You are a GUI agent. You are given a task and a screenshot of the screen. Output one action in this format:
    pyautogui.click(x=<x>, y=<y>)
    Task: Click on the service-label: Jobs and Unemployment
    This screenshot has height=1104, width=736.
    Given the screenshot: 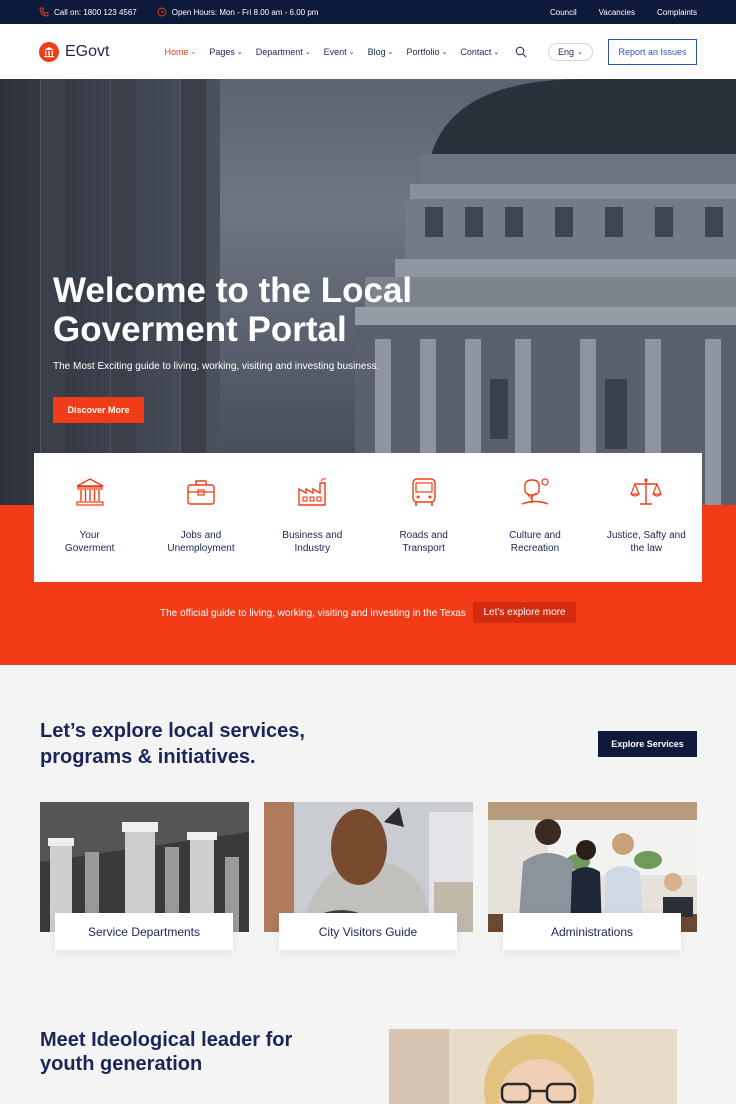 What is the action you would take?
    pyautogui.click(x=201, y=542)
    